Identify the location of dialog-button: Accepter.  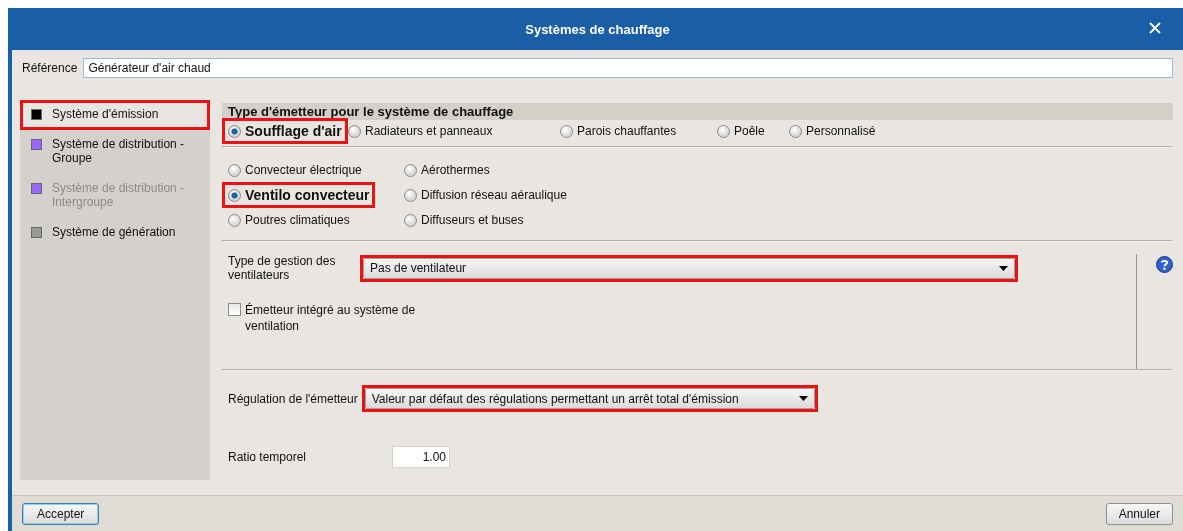
(61, 513).